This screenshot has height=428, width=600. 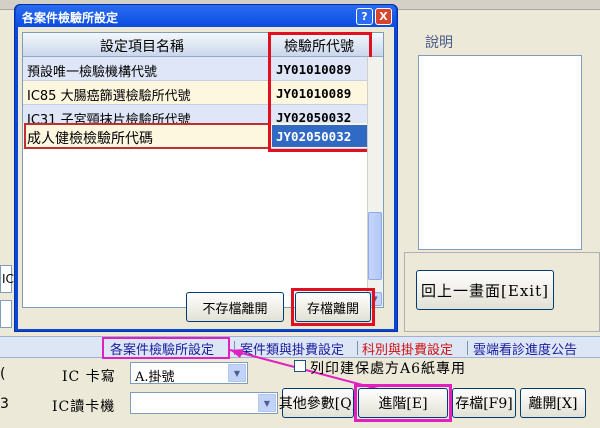 I want to click on row-name: 成人健檢檢驗所代碼, so click(x=90, y=139).